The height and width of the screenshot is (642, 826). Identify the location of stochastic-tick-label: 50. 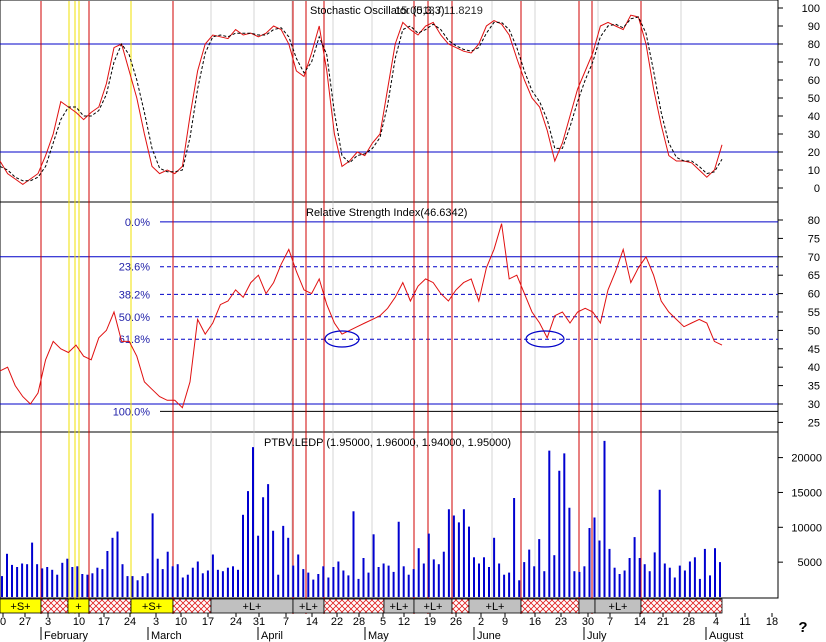
(814, 99).